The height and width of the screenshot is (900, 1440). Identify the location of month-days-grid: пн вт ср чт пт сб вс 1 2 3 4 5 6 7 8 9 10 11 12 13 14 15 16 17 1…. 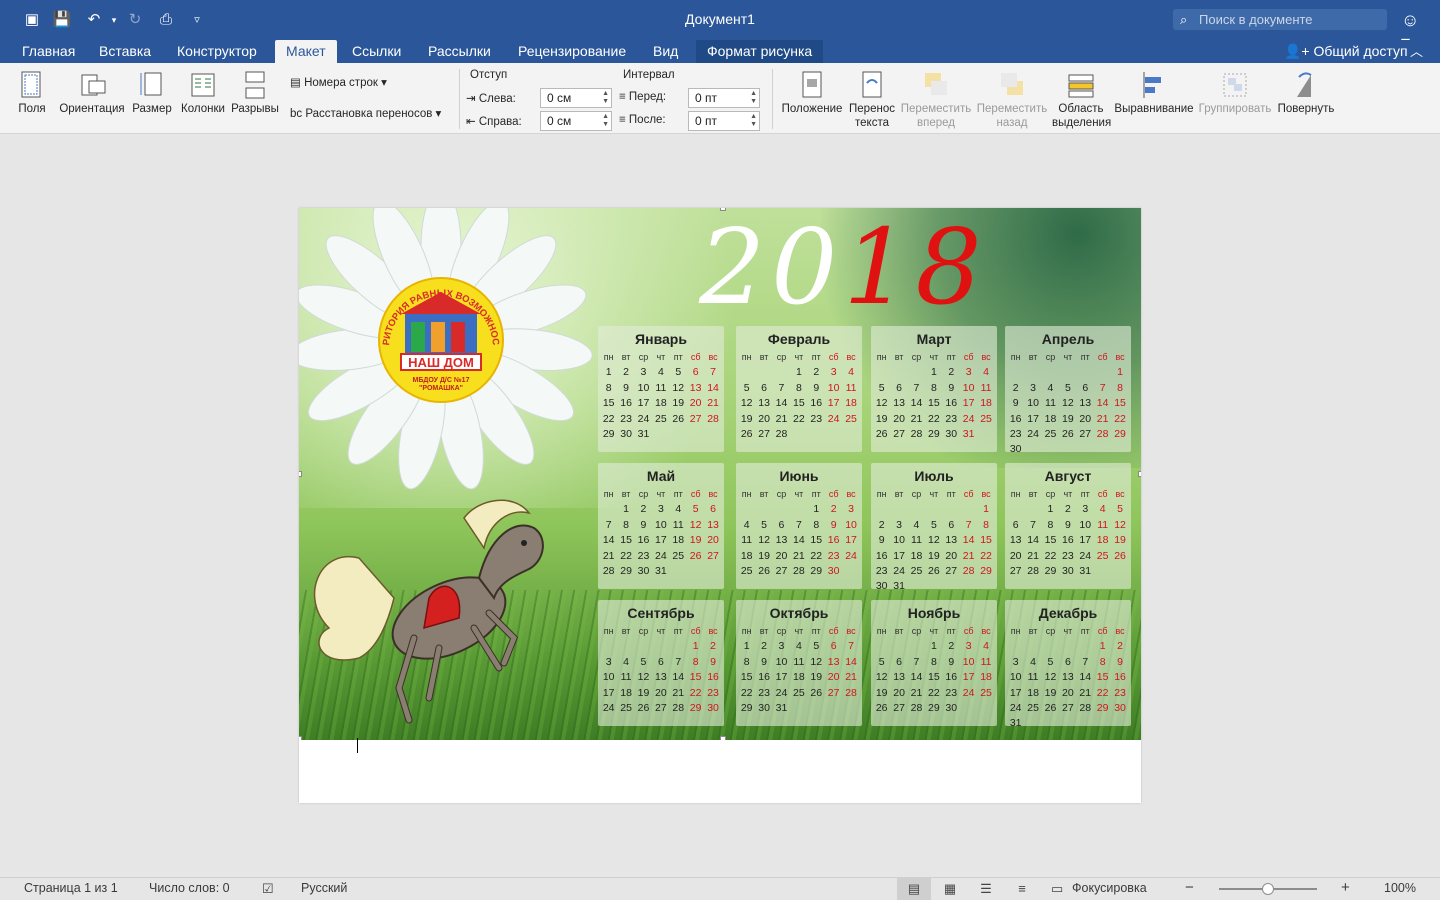
(661, 396).